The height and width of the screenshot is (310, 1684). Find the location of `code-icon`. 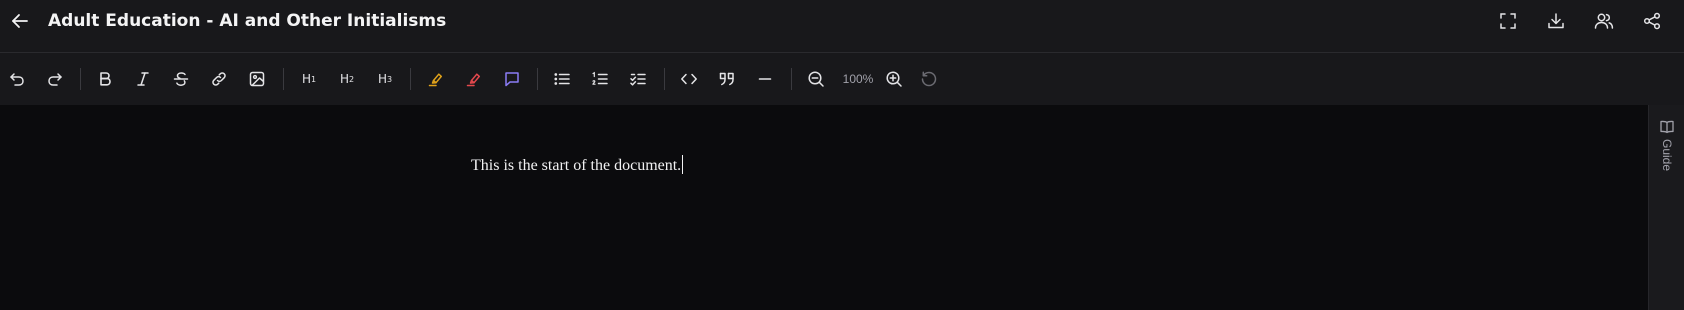

code-icon is located at coordinates (689, 79).